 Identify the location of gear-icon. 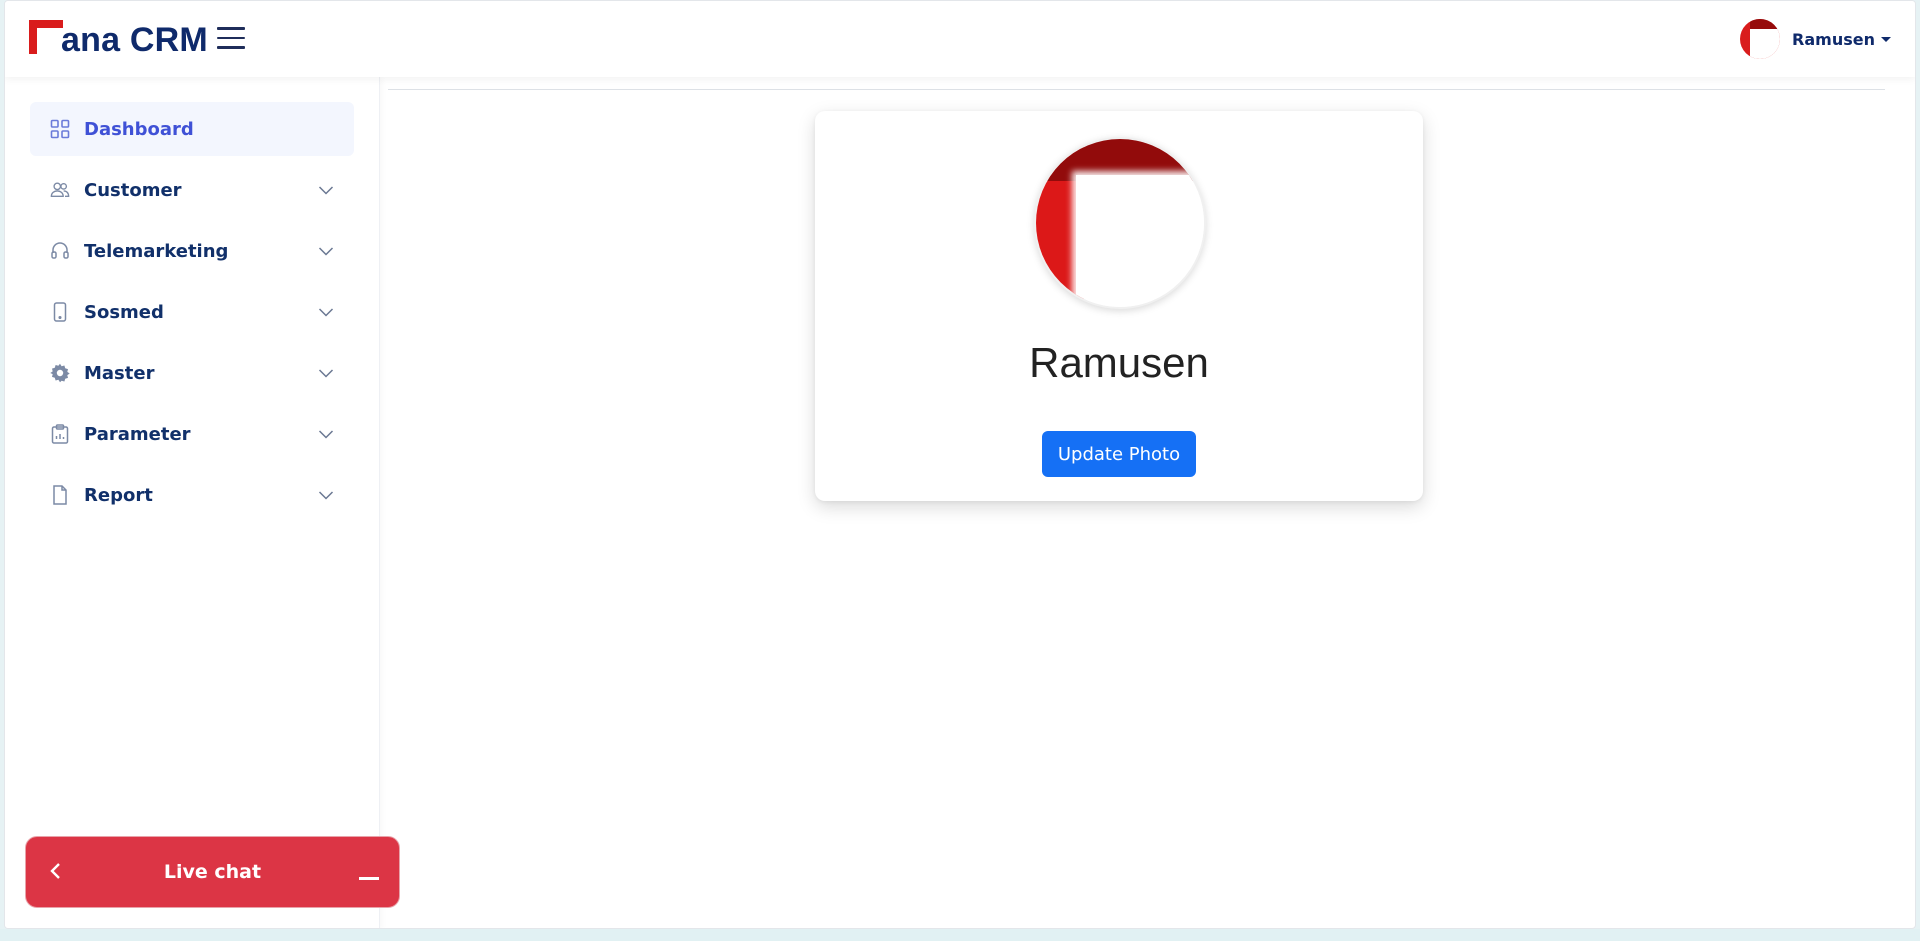
(60, 373).